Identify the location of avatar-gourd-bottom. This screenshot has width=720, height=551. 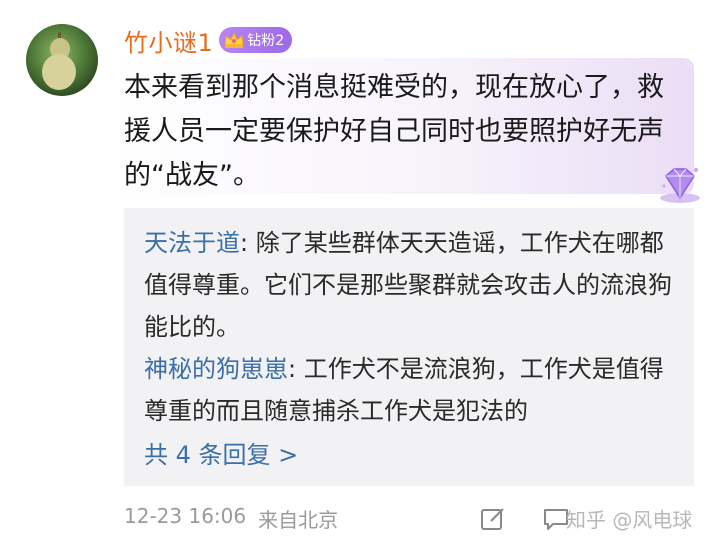
(59, 72).